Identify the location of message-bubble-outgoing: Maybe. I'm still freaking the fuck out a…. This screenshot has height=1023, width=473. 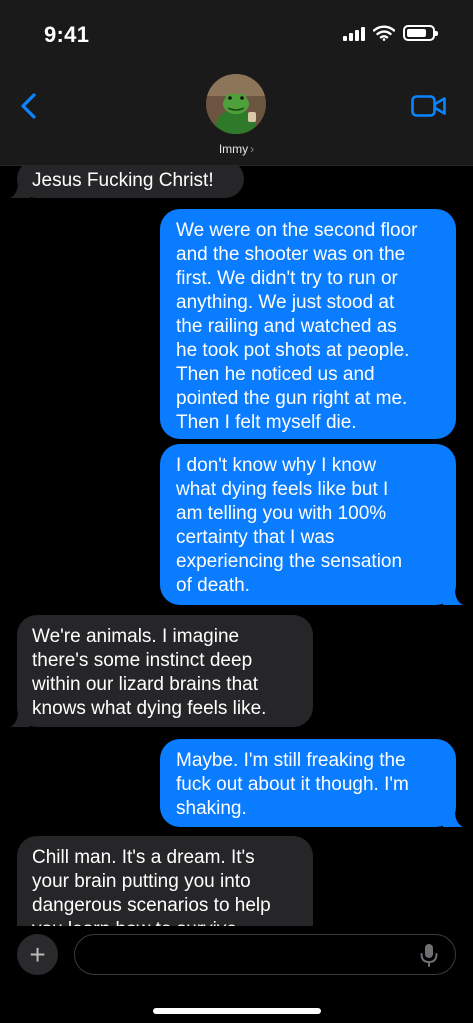
(311, 783).